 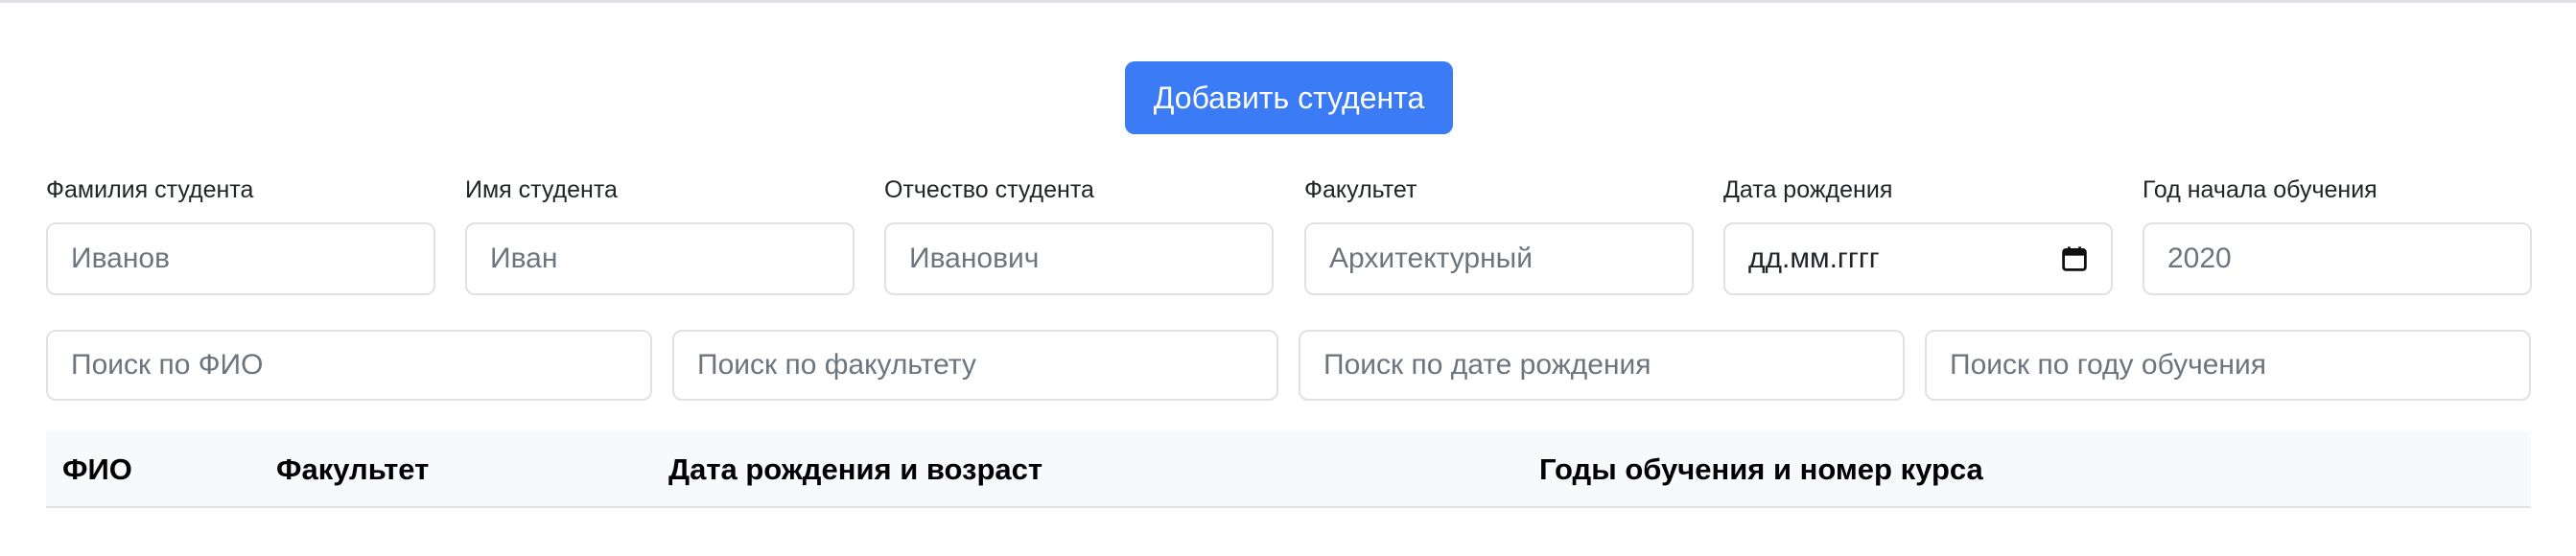 I want to click on field-start-year: Год начала обучения, so click(x=2337, y=234).